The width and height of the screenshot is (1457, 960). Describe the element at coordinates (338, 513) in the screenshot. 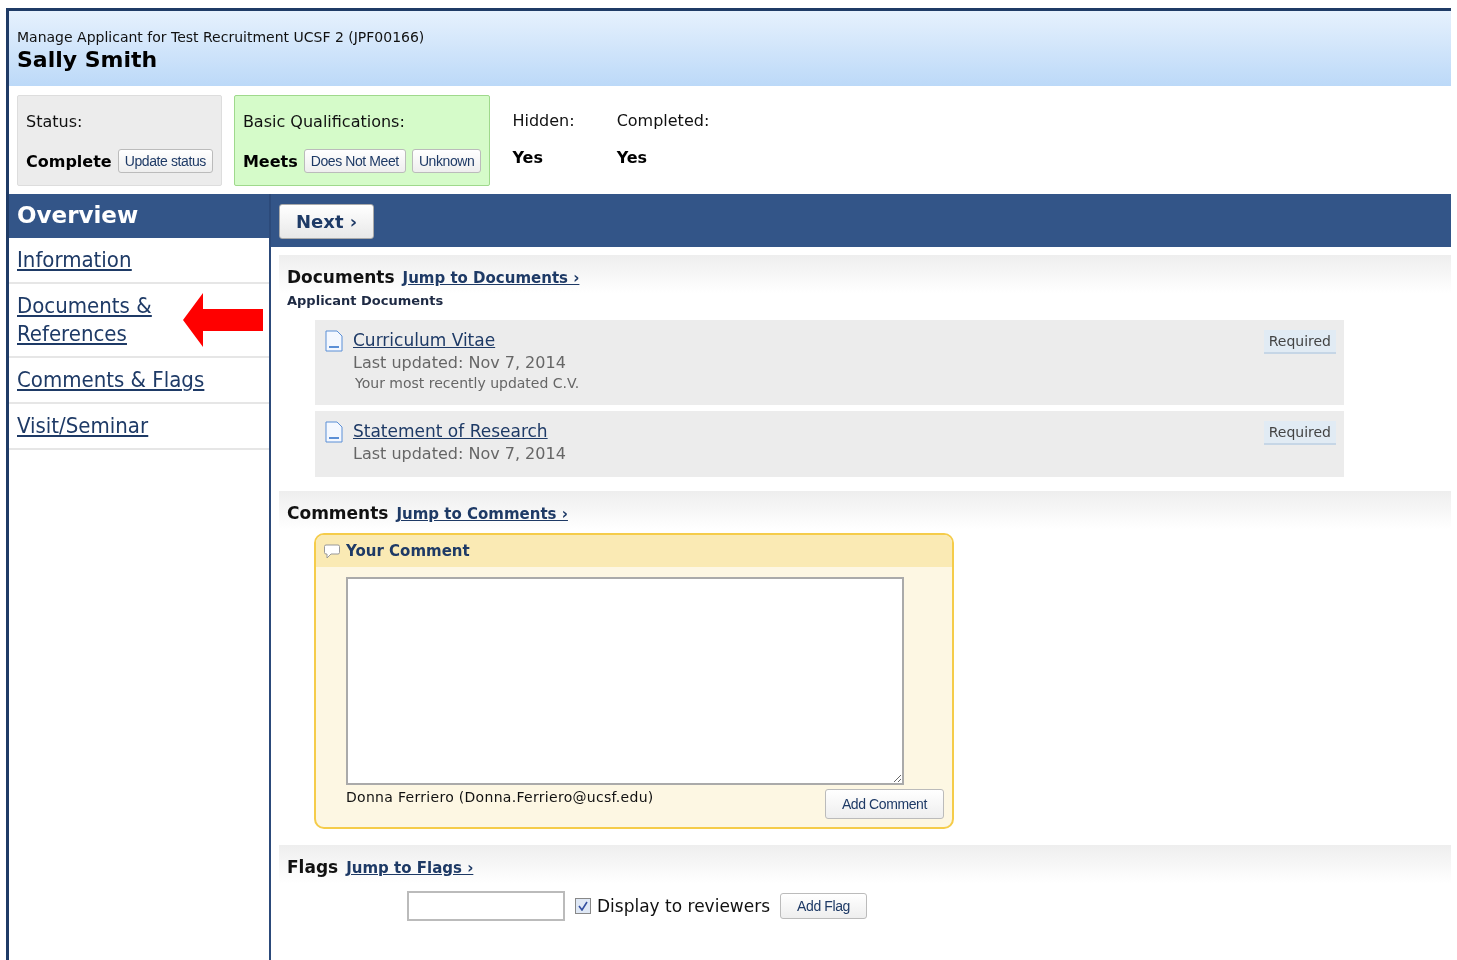

I see `section-title: Comments` at that location.